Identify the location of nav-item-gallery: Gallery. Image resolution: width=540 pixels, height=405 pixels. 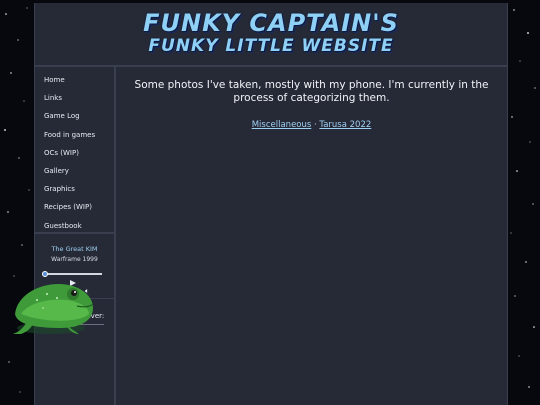
(74, 171).